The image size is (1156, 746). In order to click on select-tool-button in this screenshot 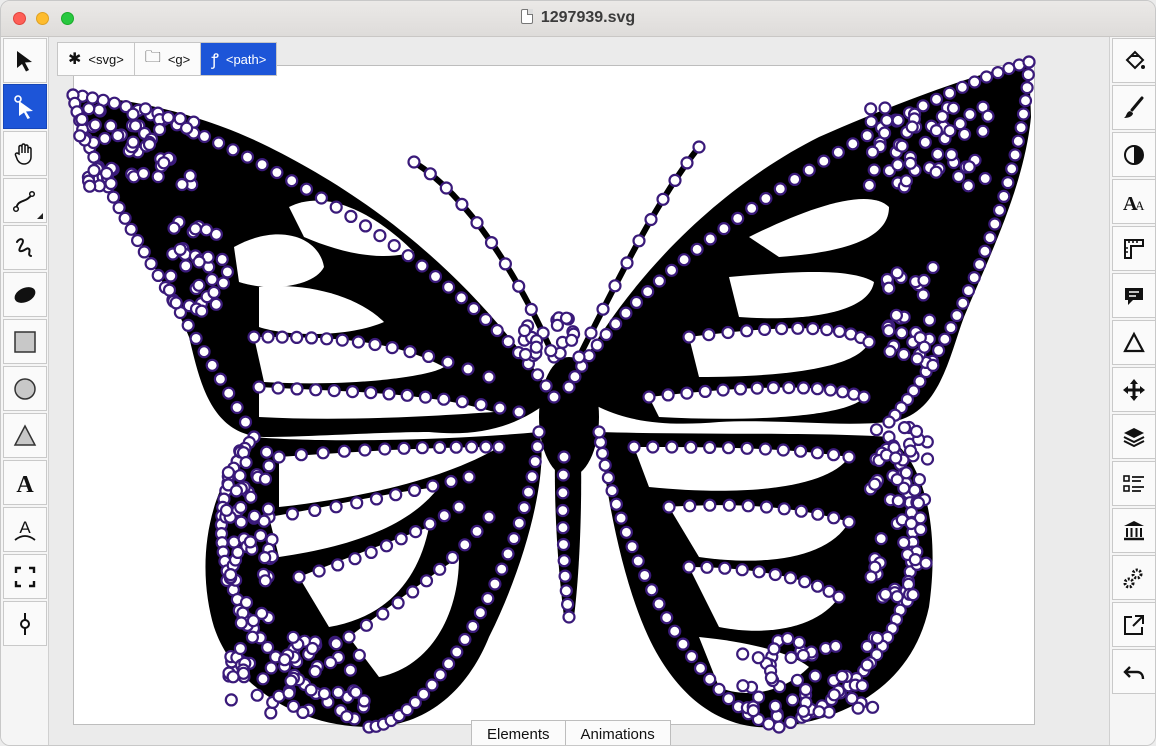, I will do `click(25, 60)`.